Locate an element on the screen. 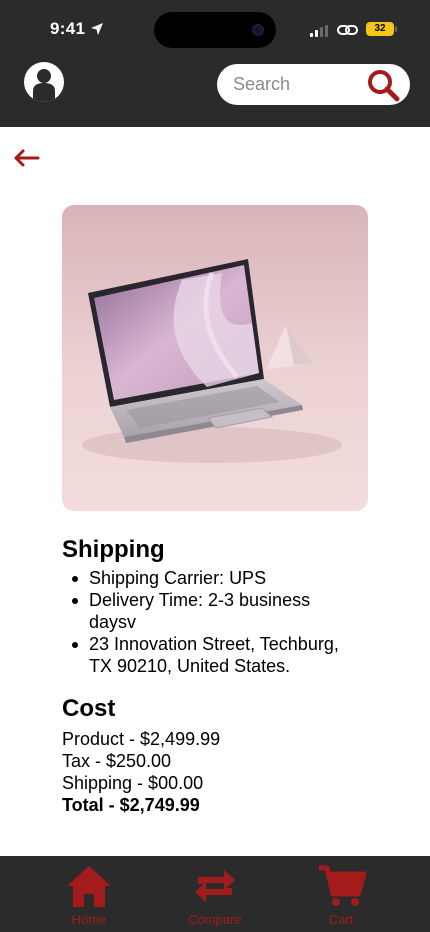 The width and height of the screenshot is (430, 932). status-bar: 9:41 32 is located at coordinates (215, 27).